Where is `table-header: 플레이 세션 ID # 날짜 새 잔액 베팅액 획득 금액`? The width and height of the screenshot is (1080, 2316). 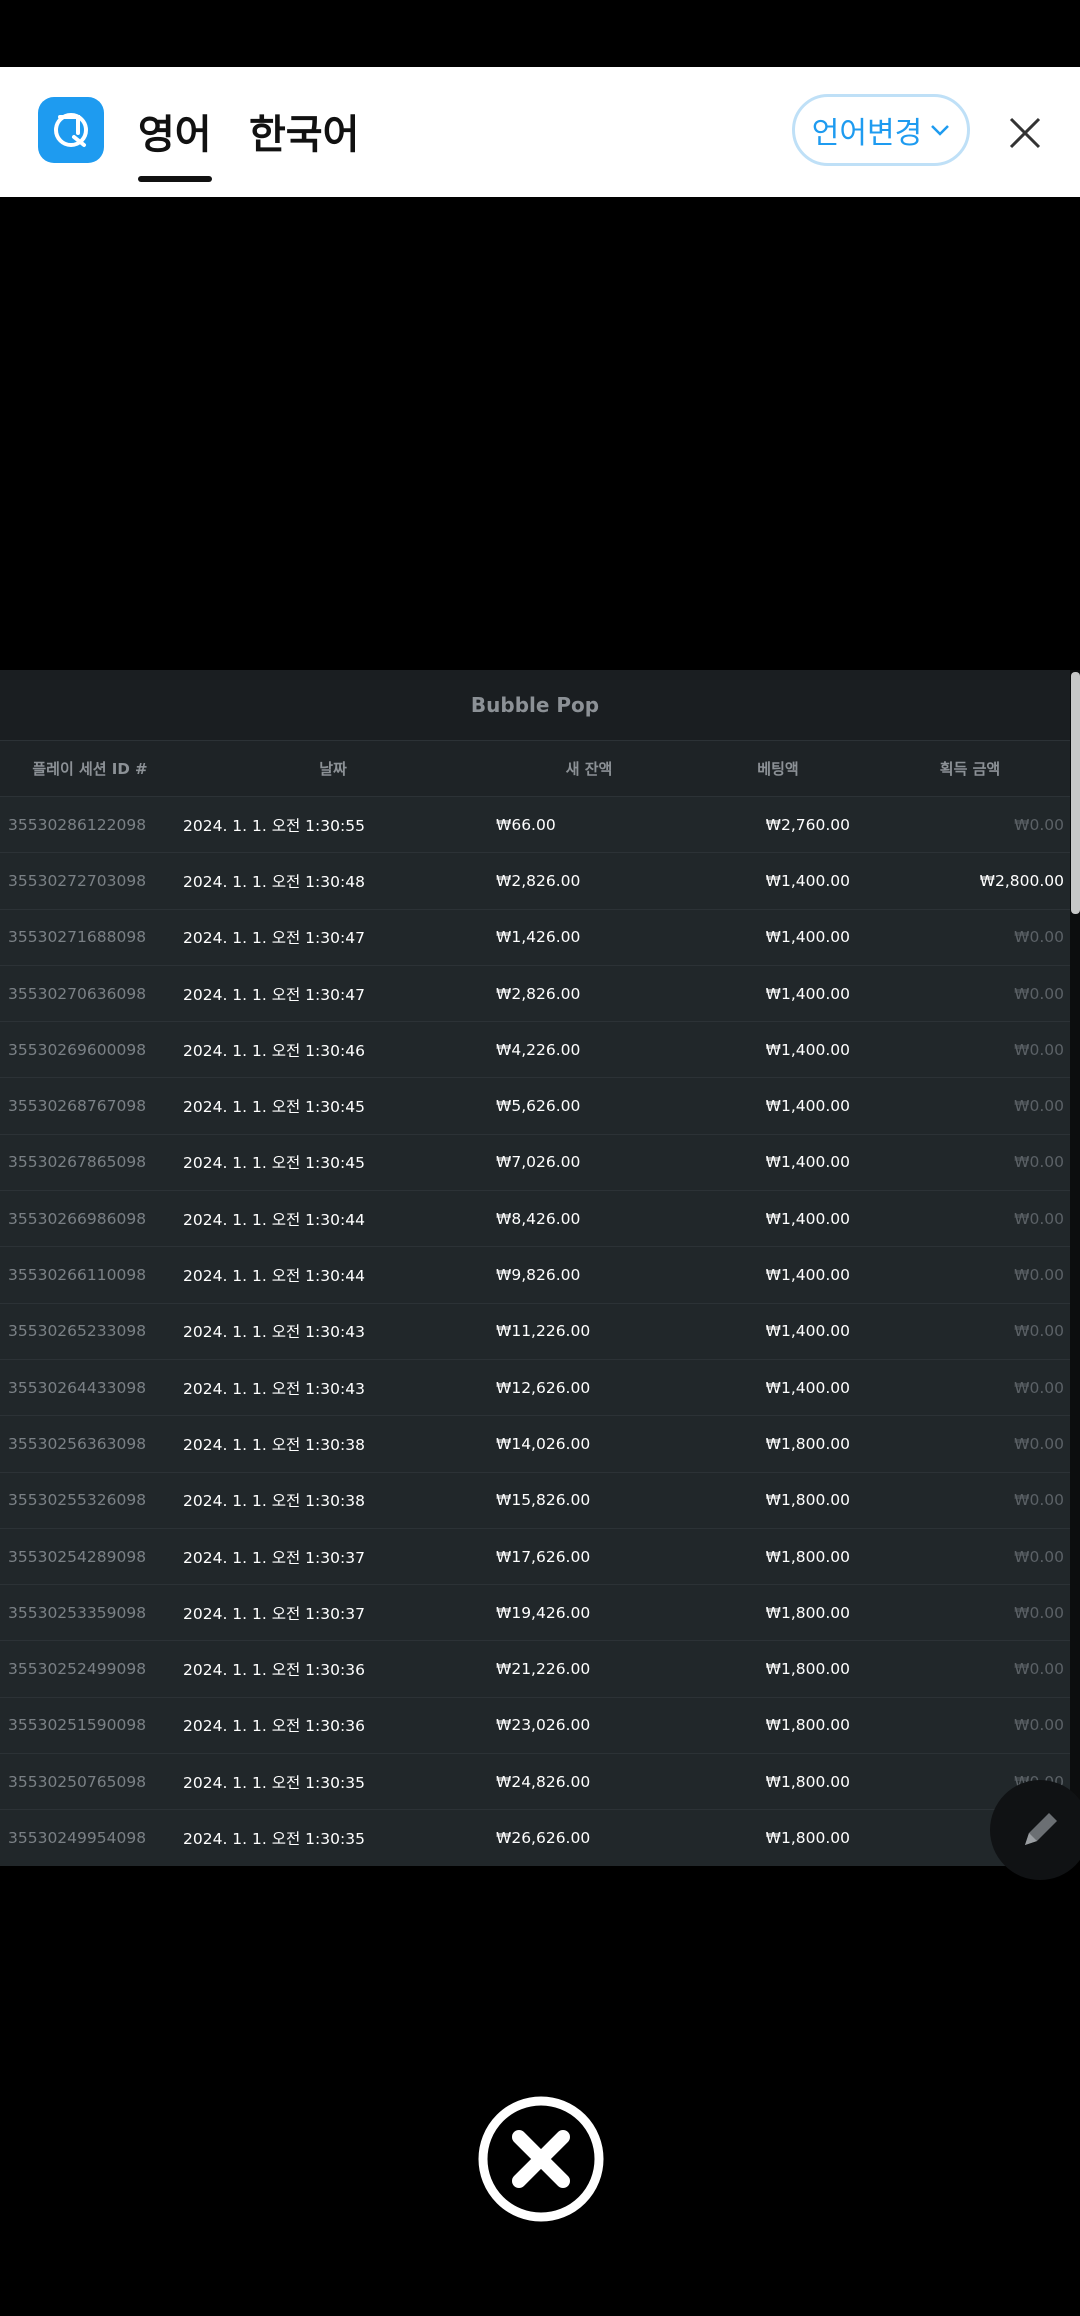
table-header: 플레이 세션 ID # 날짜 새 잔액 베팅액 획득 금액 is located at coordinates (535, 768).